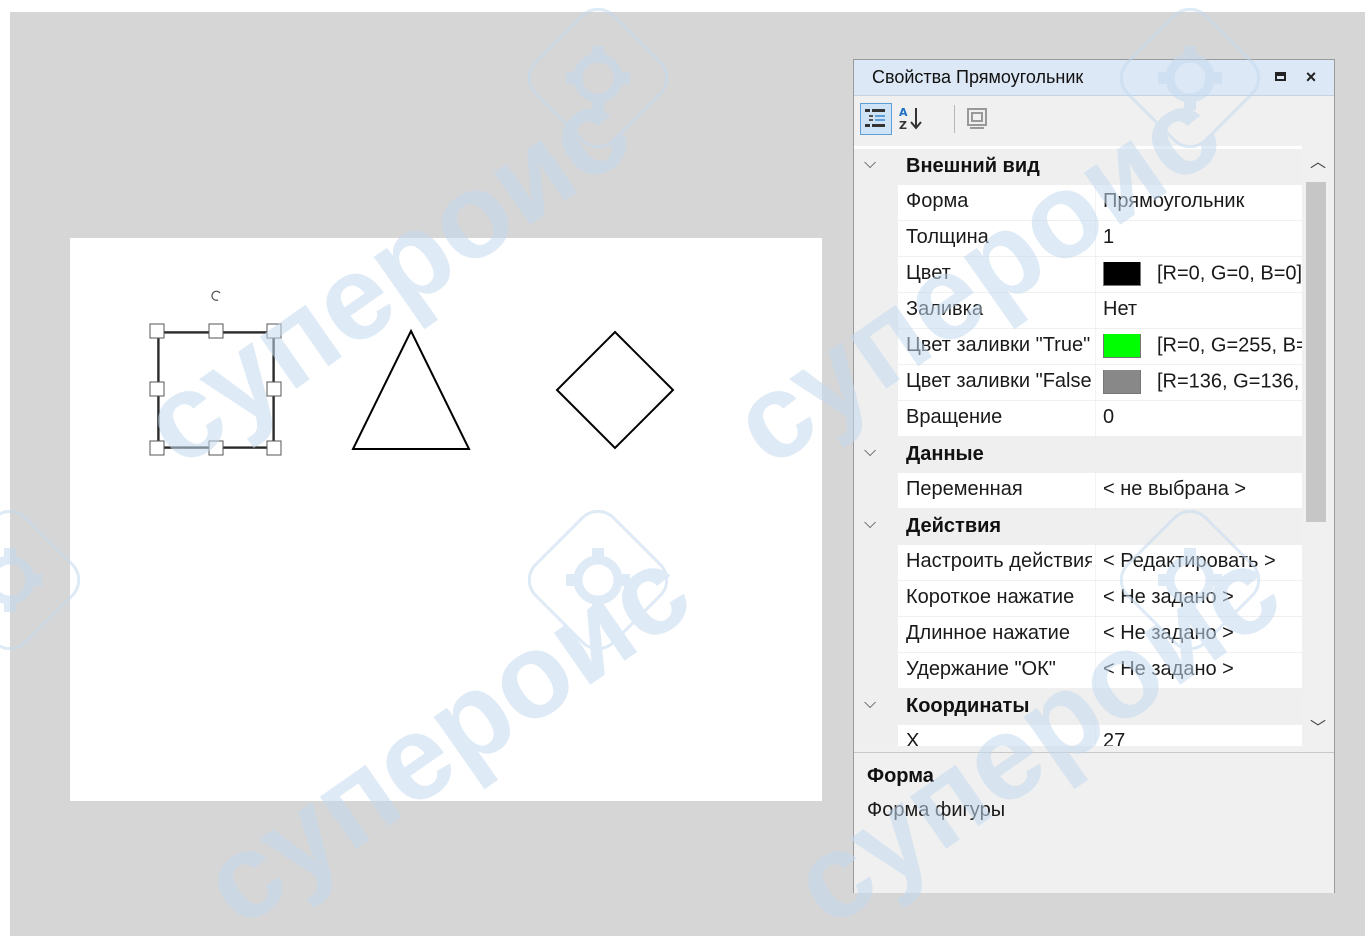  Describe the element at coordinates (999, 561) in the screenshot. I see `property-name: Настроить действия` at that location.